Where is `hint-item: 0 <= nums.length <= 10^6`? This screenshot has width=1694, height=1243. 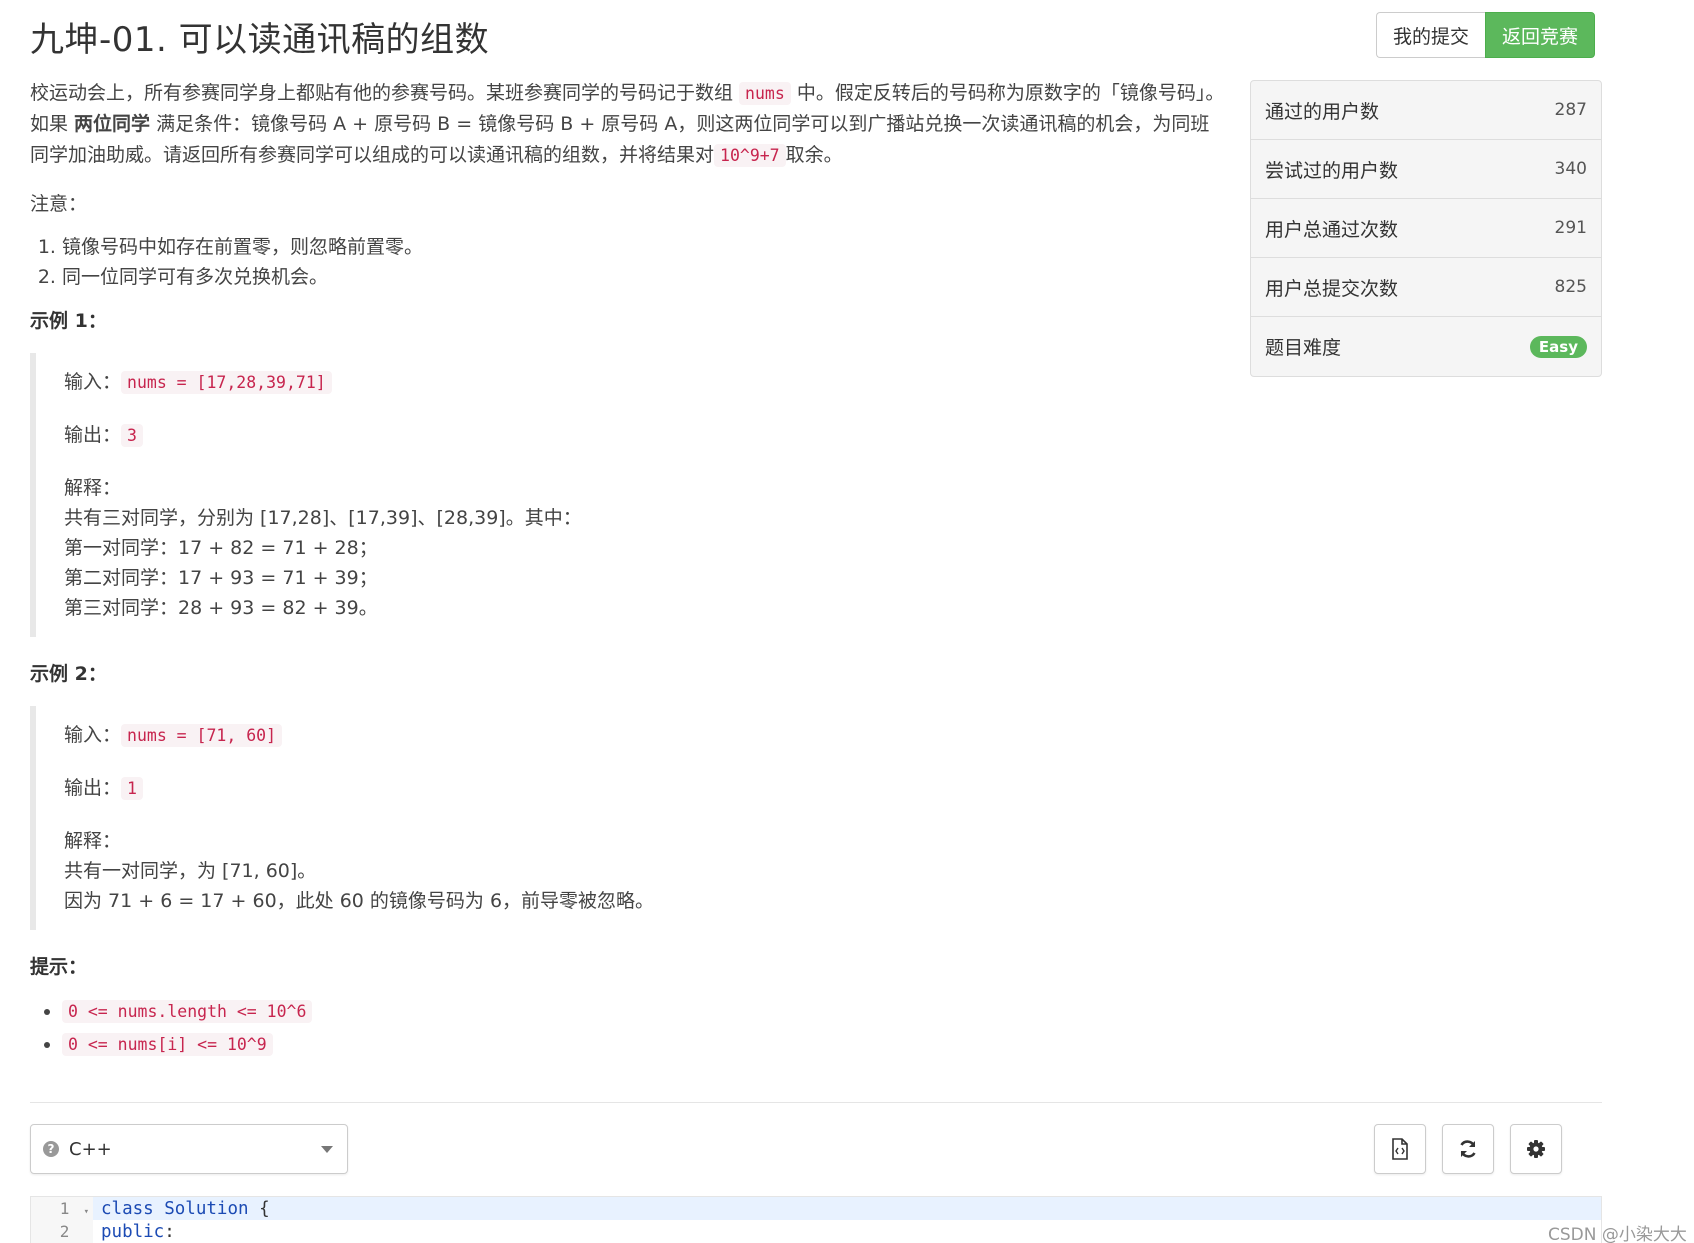 hint-item: 0 <= nums.length <= 10^6 is located at coordinates (644, 1011).